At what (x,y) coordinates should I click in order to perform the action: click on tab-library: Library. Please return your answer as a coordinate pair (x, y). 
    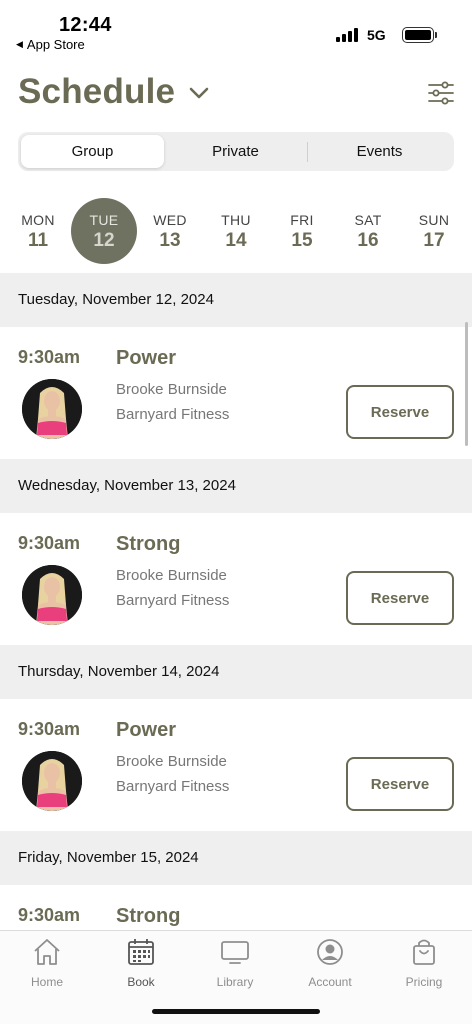
    Looking at the image, I should click on (235, 967).